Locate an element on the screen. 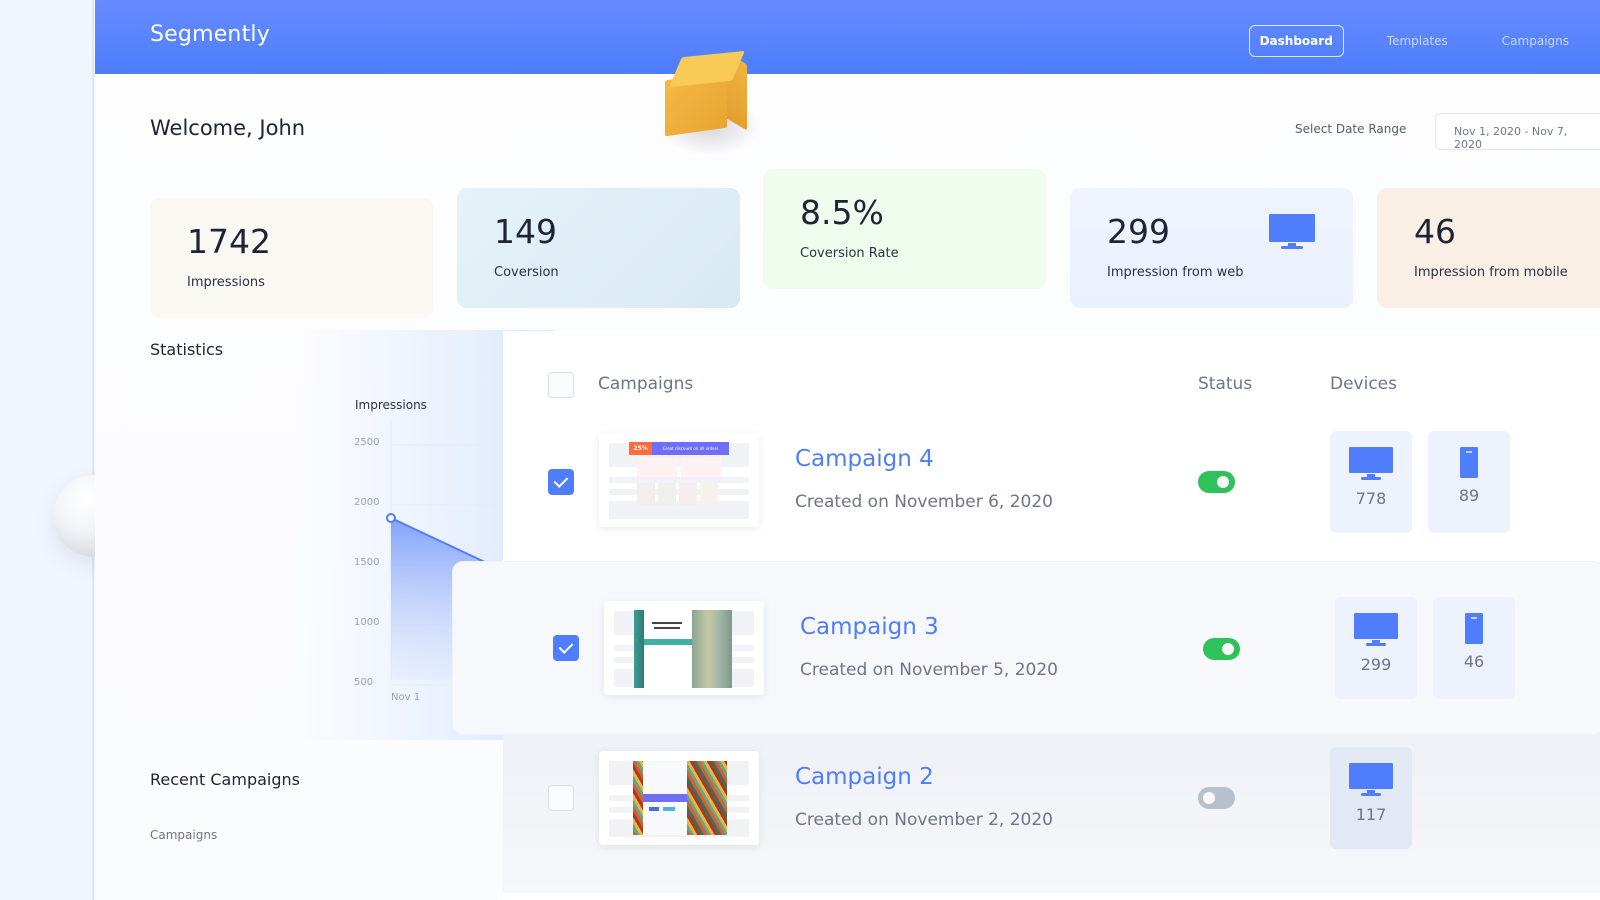  stat-label: Coversion is located at coordinates (526, 272).